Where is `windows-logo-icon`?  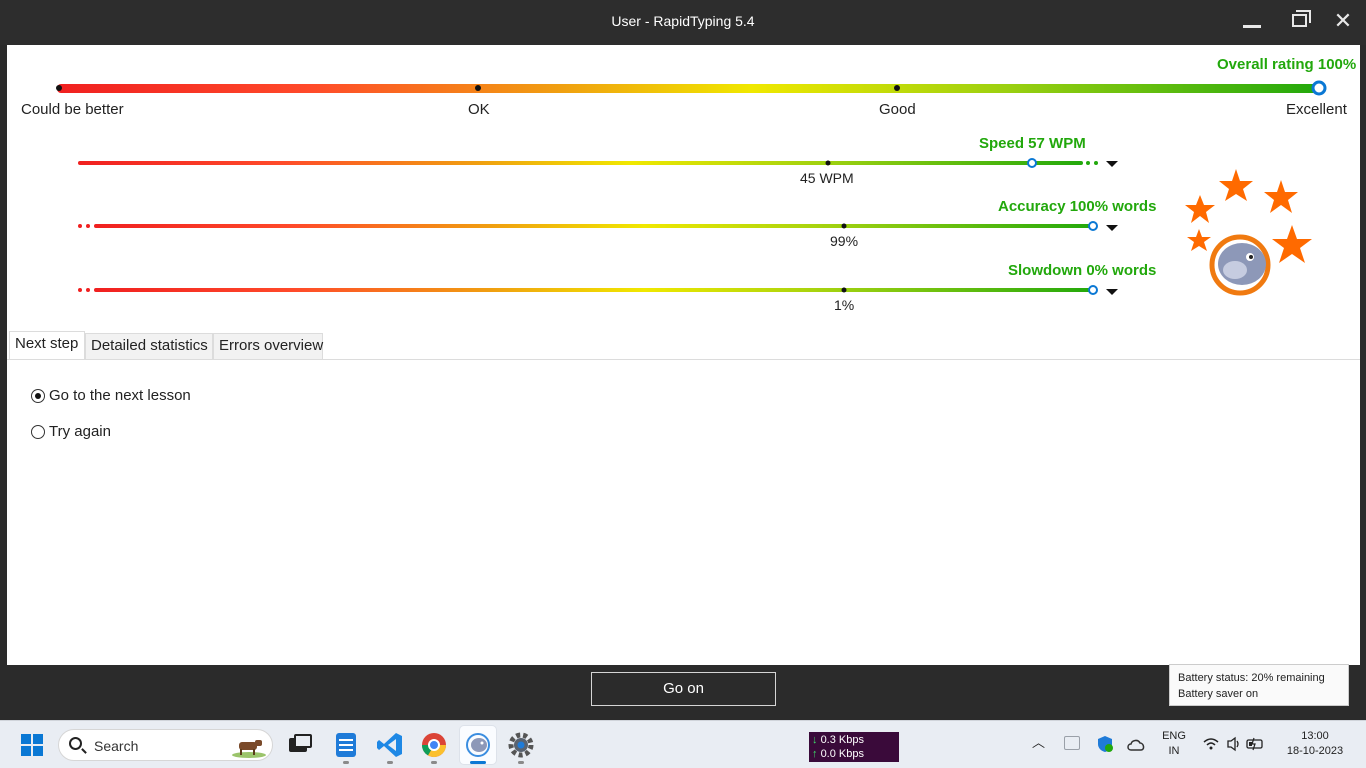 windows-logo-icon is located at coordinates (26, 739).